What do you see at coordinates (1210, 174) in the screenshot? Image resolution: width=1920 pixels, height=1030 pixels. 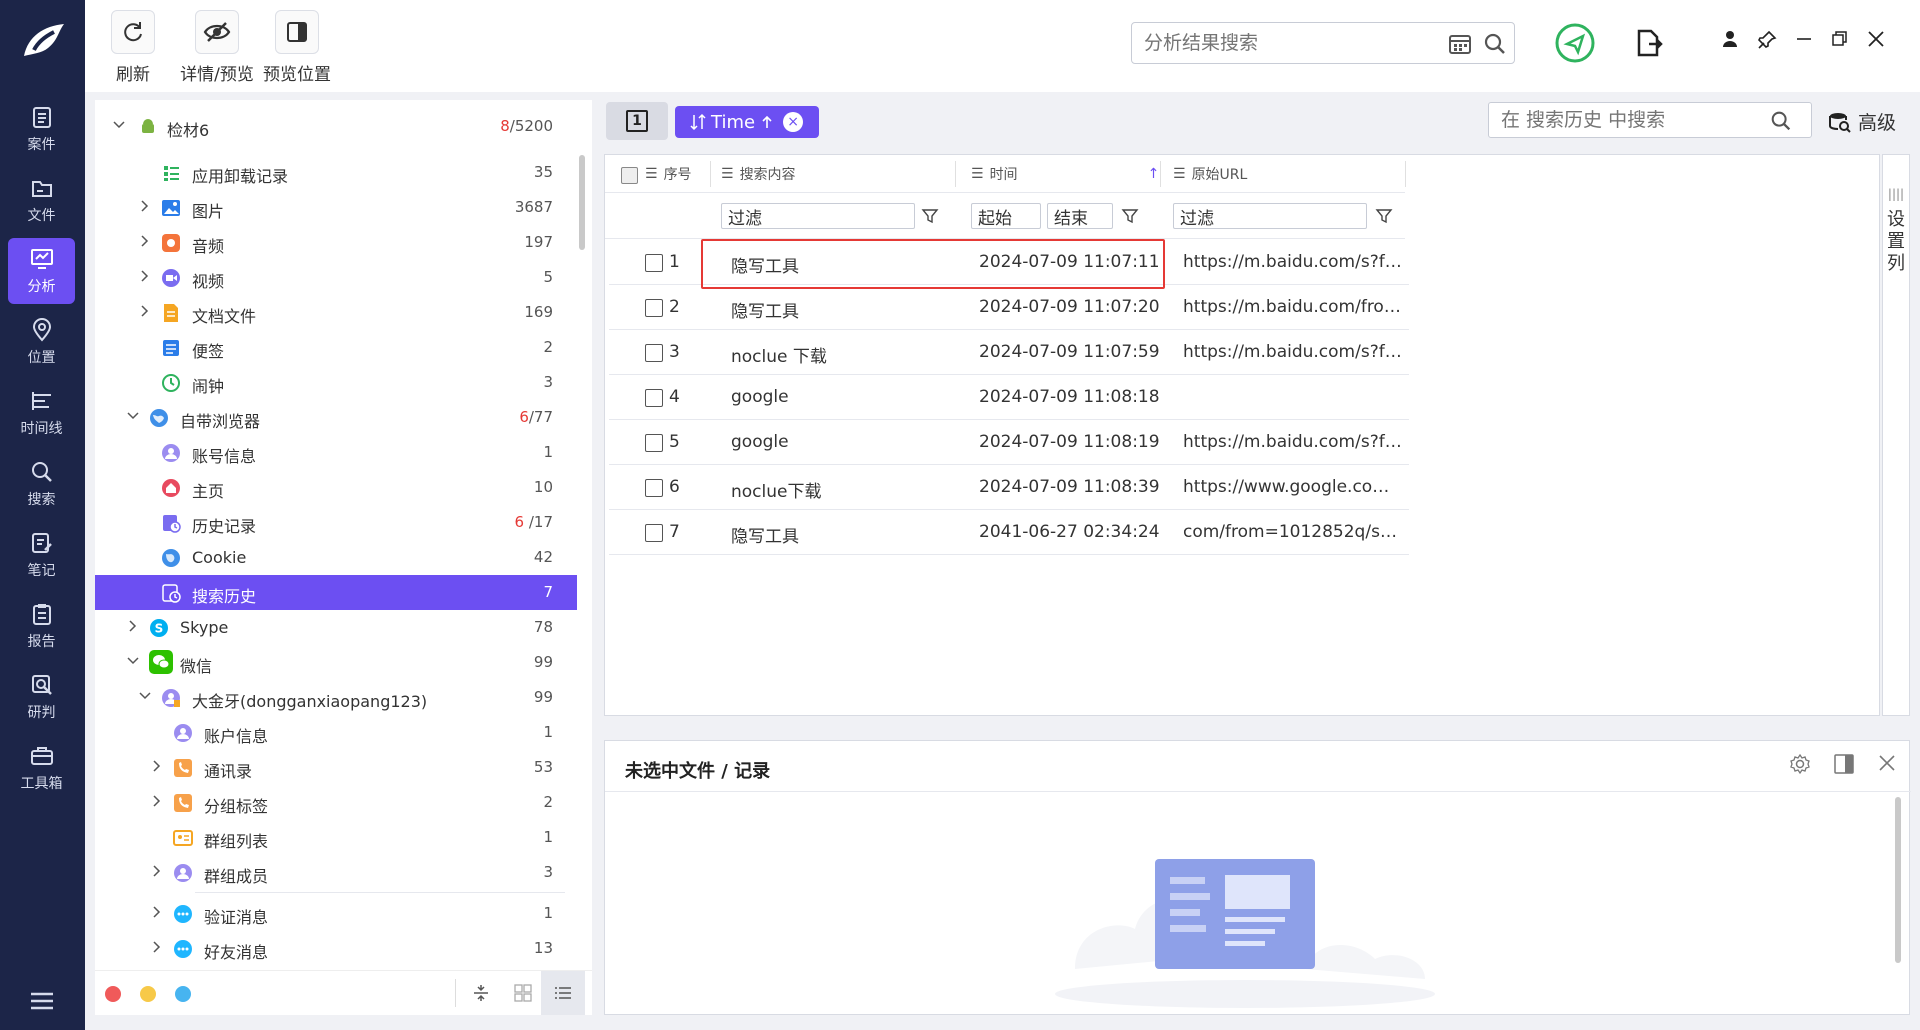 I see `column-header-url: ☰ 原始URL` at bounding box center [1210, 174].